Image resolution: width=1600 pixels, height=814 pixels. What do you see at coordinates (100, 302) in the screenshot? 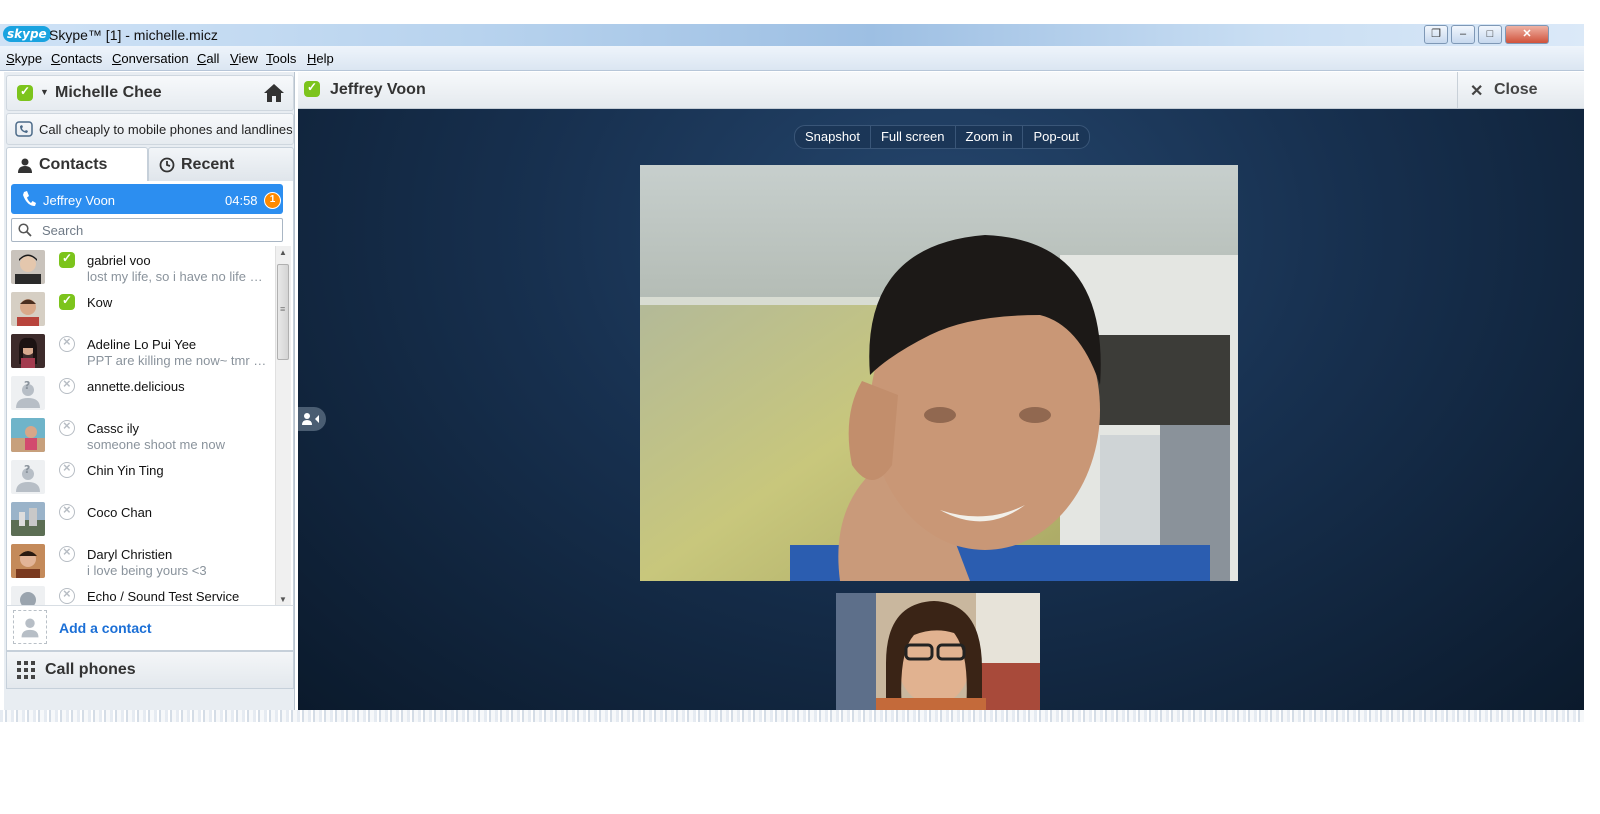
I see `contact-name: Kow` at bounding box center [100, 302].